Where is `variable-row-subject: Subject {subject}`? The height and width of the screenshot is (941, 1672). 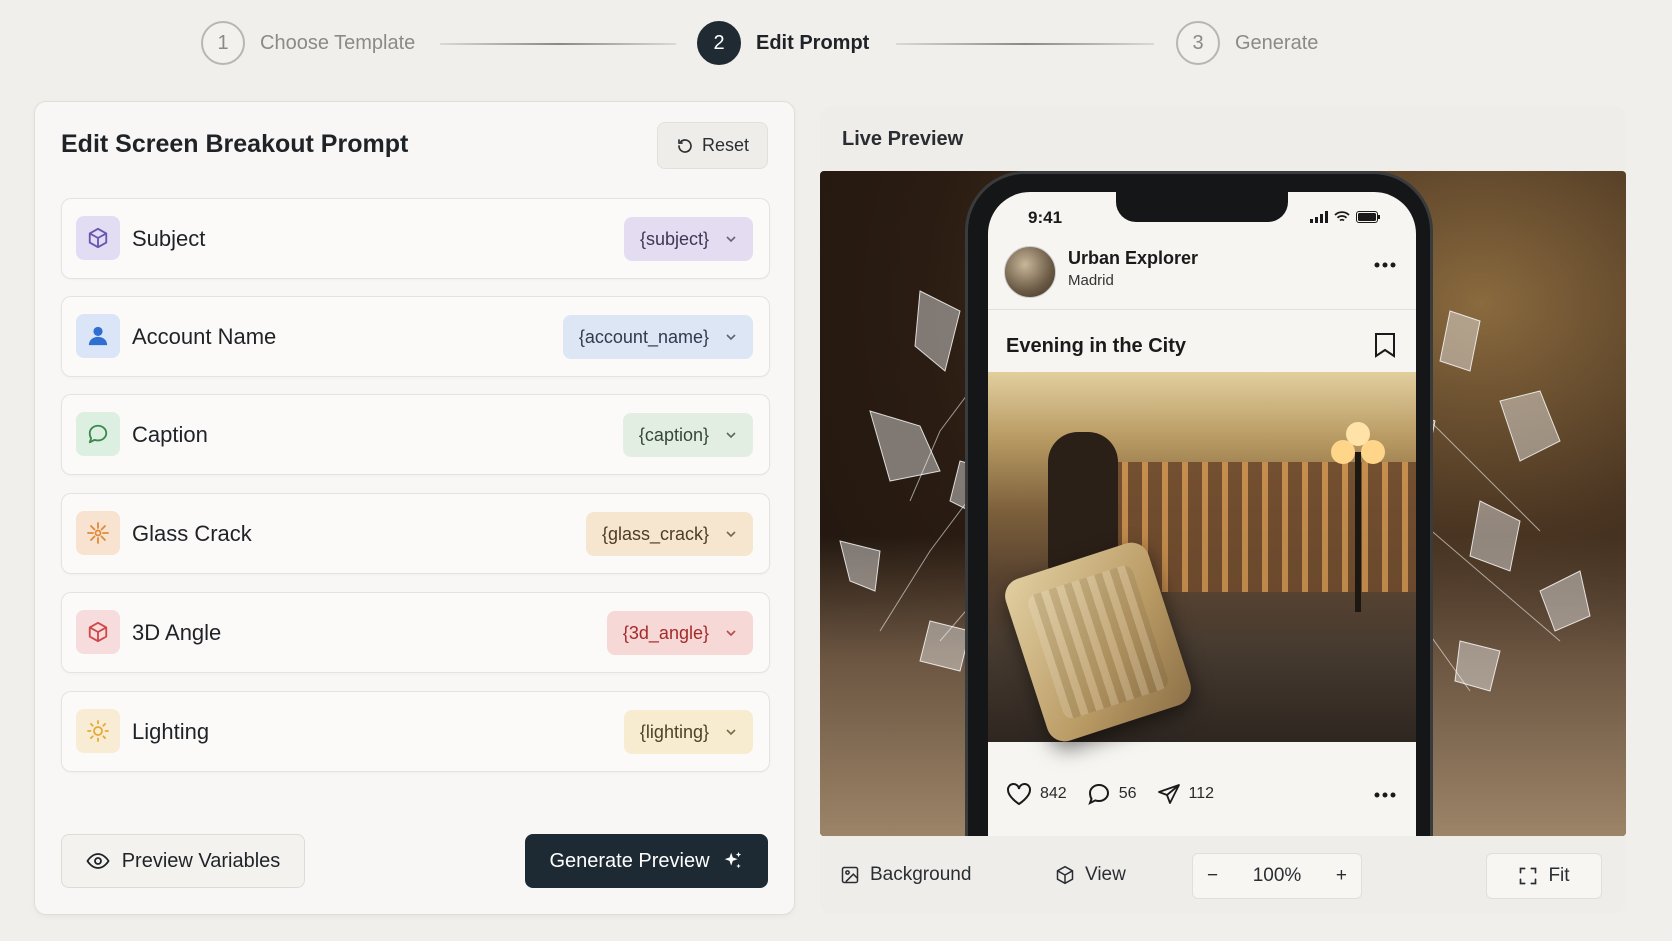
variable-row-subject: Subject {subject} is located at coordinates (415, 238).